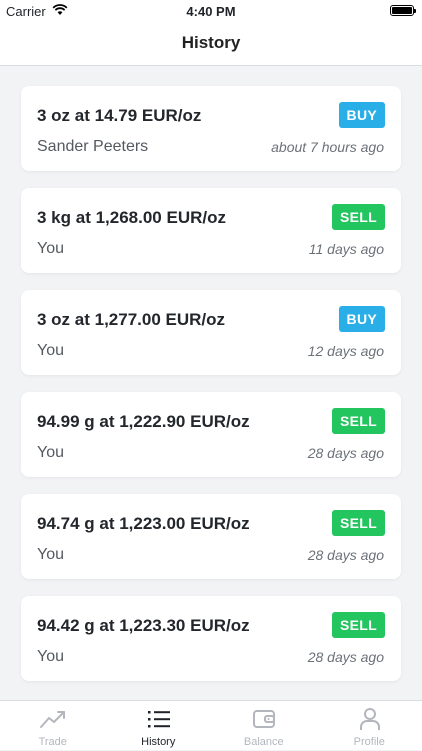 This screenshot has height=751, width=422. What do you see at coordinates (264, 719) in the screenshot?
I see `wallet-icon` at bounding box center [264, 719].